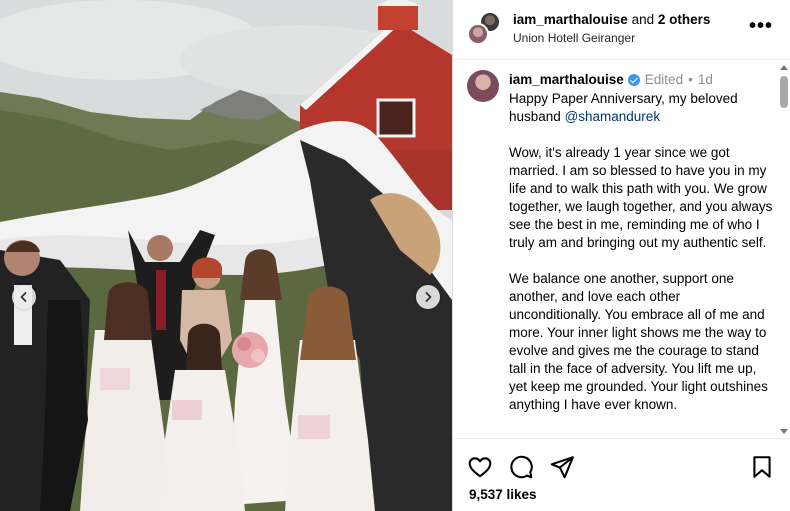 This screenshot has width=790, height=511. Describe the element at coordinates (621, 466) in the screenshot. I see `post-actions-bar` at that location.